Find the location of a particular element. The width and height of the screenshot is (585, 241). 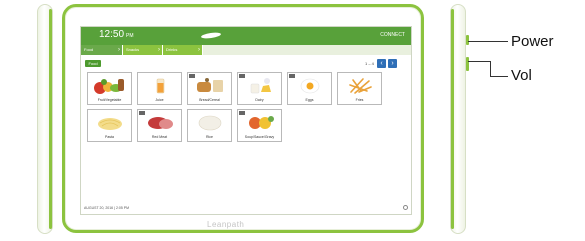

tile-rice: Rice is located at coordinates (209, 125).